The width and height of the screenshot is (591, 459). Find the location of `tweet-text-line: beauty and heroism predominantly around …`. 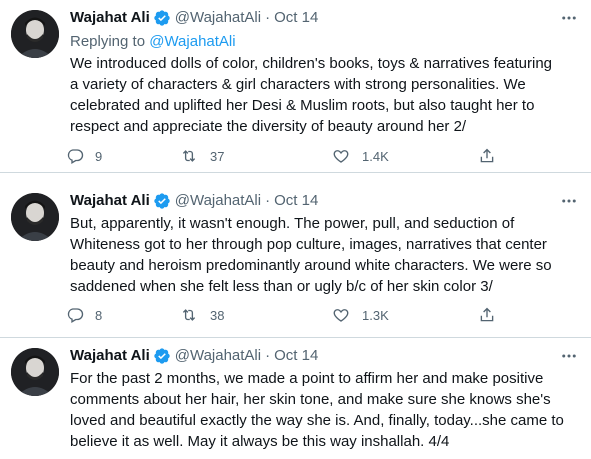

tweet-text-line: beauty and heroism predominantly around … is located at coordinates (311, 265).